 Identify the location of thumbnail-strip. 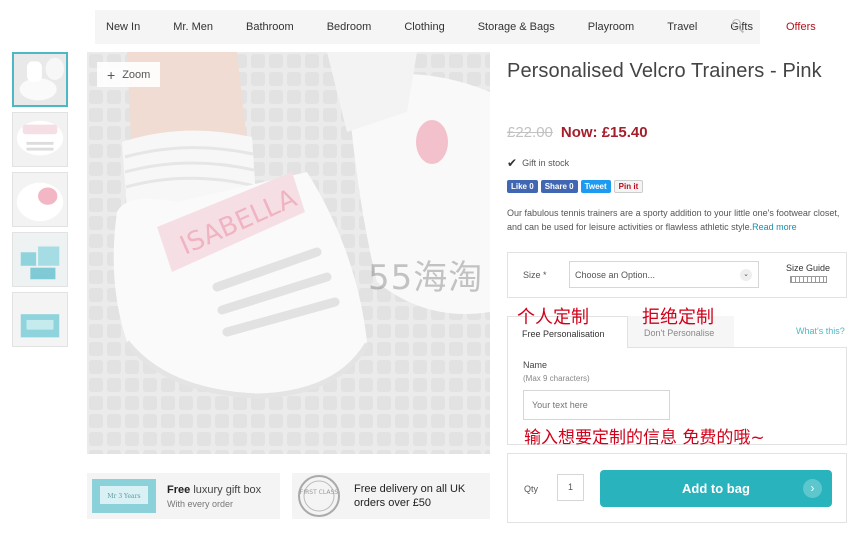
(40, 202).